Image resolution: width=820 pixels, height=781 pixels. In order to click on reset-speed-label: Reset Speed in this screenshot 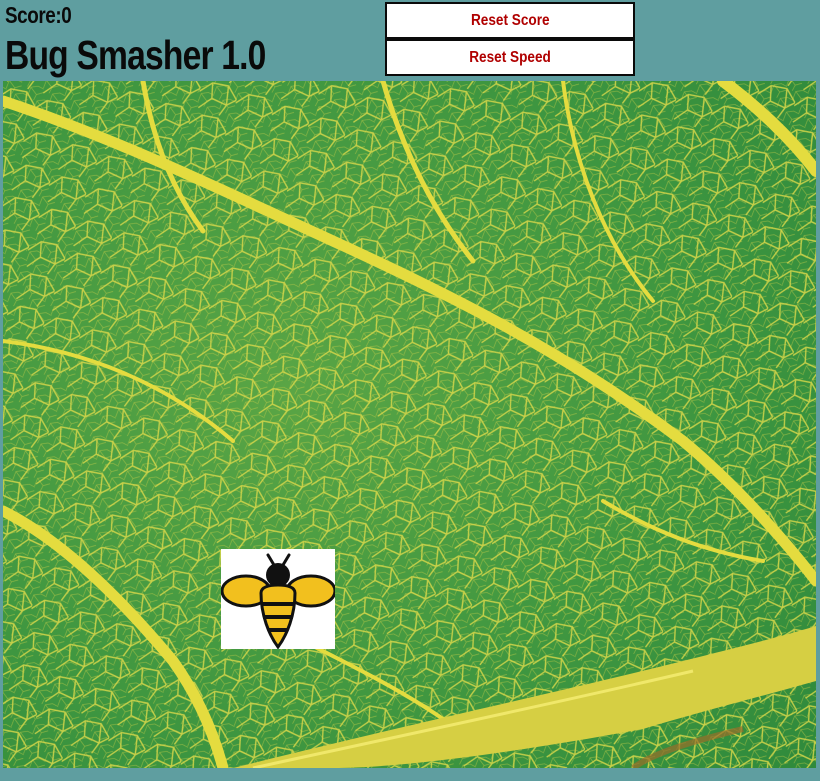, I will do `click(510, 57)`.